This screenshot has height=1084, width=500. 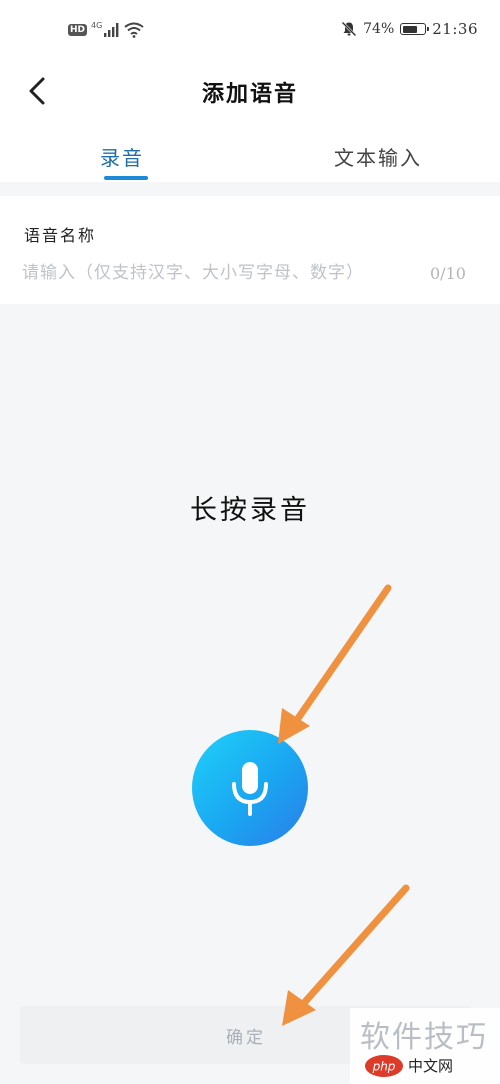 What do you see at coordinates (60, 235) in the screenshot?
I see `voice-name-label: 语音名称` at bounding box center [60, 235].